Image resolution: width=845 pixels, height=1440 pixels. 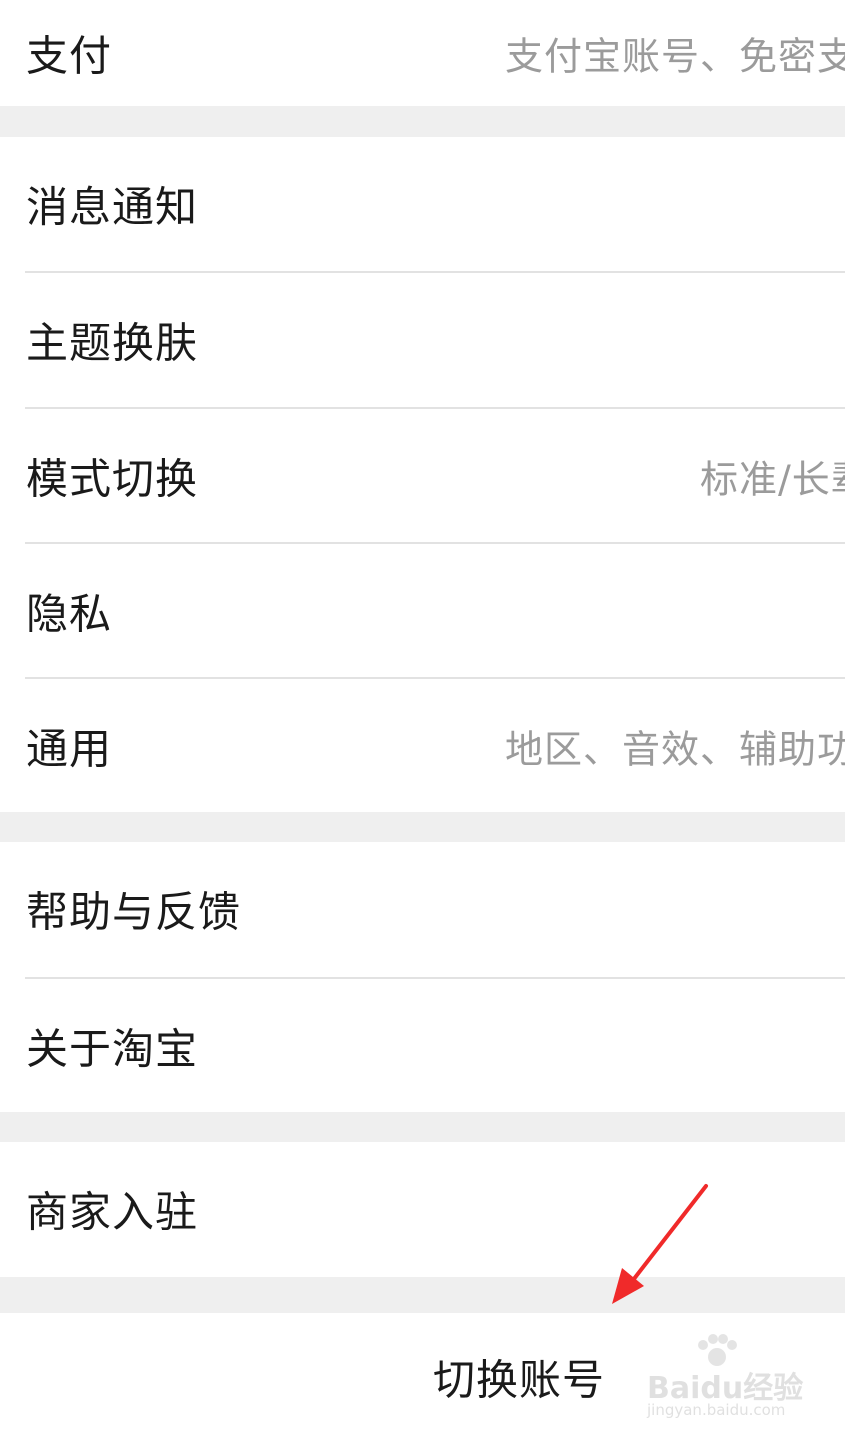 I want to click on settings-item-general: 通用 地区、音效、辅助功能, so click(x=422, y=746).